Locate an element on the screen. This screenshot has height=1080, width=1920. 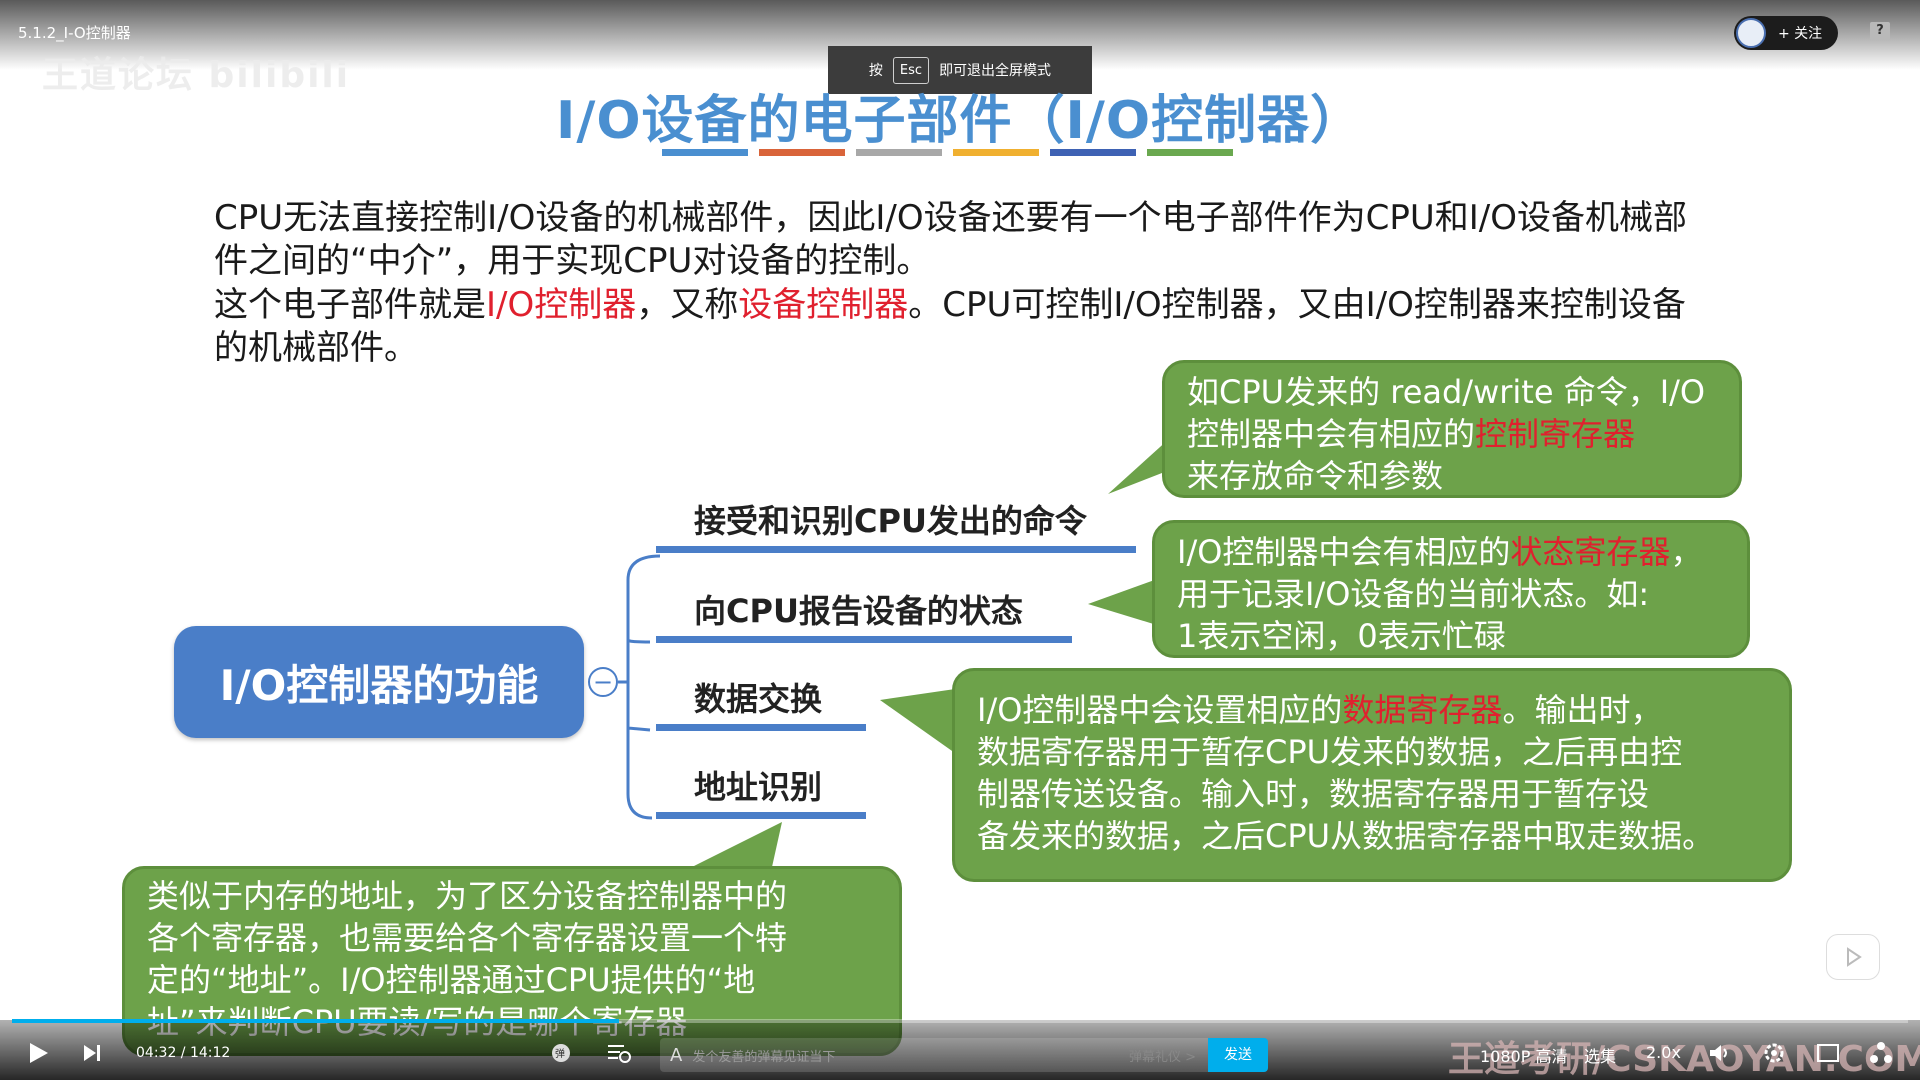
callout-2-line-2: 用于记录I/O设备的当前状态。如: is located at coordinates (1413, 594).